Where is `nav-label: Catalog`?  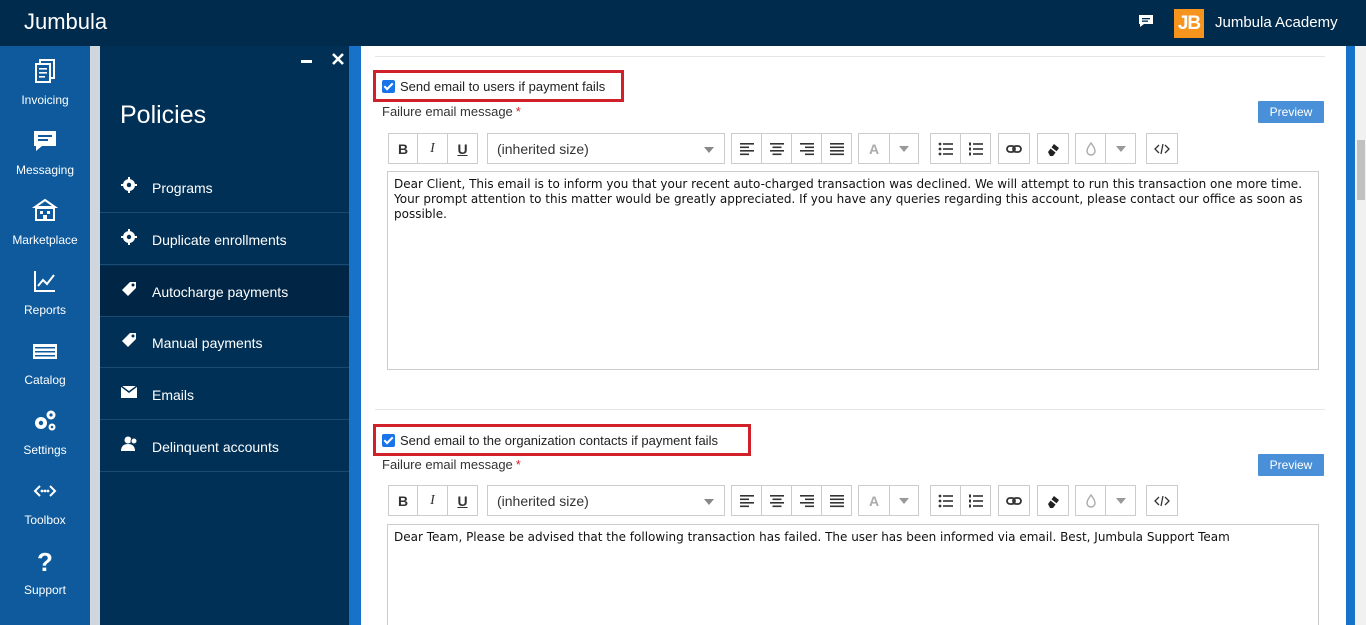 nav-label: Catalog is located at coordinates (45, 380).